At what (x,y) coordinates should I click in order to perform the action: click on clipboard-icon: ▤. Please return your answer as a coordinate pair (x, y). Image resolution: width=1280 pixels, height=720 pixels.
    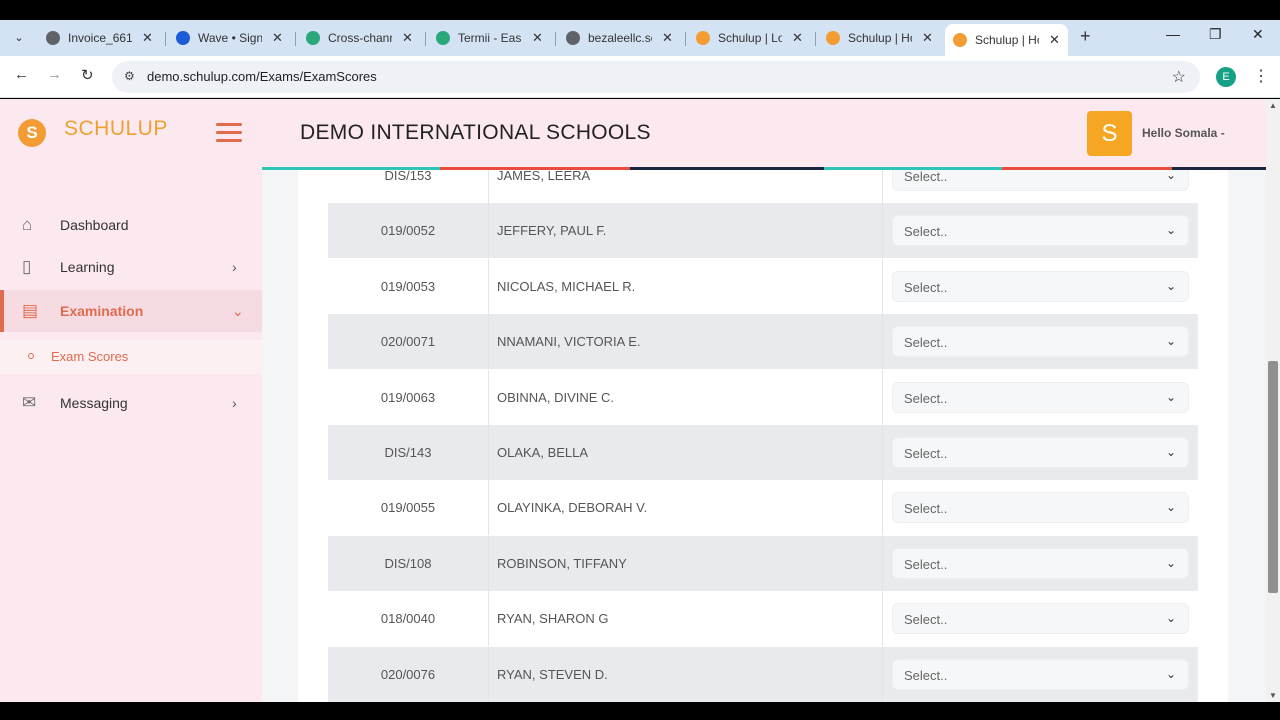
    Looking at the image, I should click on (30, 310).